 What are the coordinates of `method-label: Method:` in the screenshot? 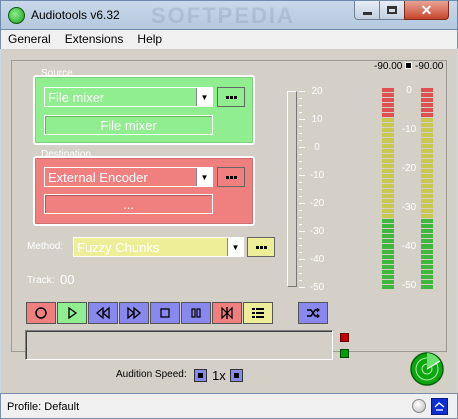 It's located at (45, 246).